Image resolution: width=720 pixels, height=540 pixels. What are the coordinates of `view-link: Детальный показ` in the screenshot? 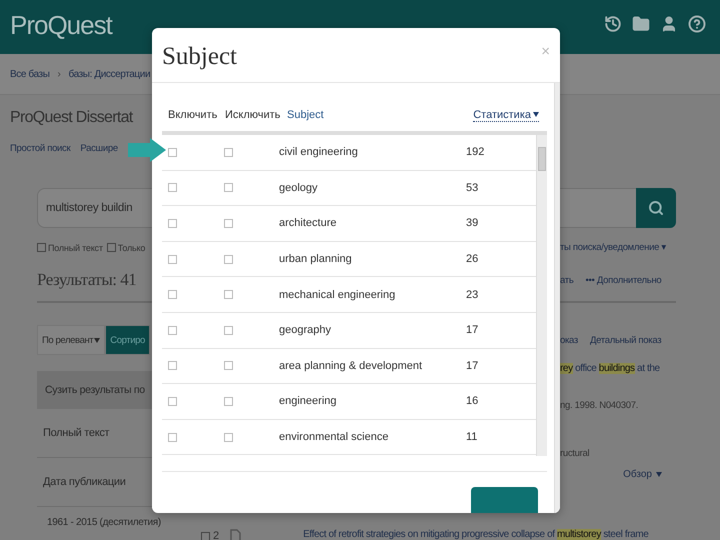 It's located at (626, 340).